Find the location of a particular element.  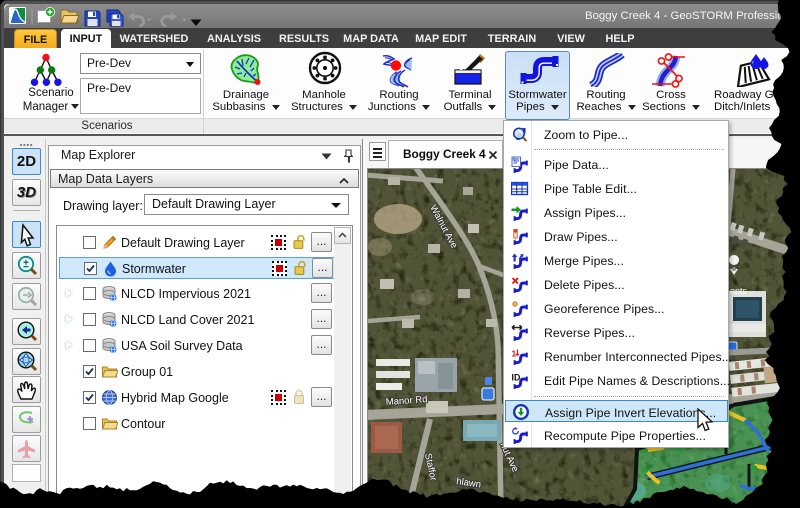

svg-text: ID is located at coordinates (516, 378).